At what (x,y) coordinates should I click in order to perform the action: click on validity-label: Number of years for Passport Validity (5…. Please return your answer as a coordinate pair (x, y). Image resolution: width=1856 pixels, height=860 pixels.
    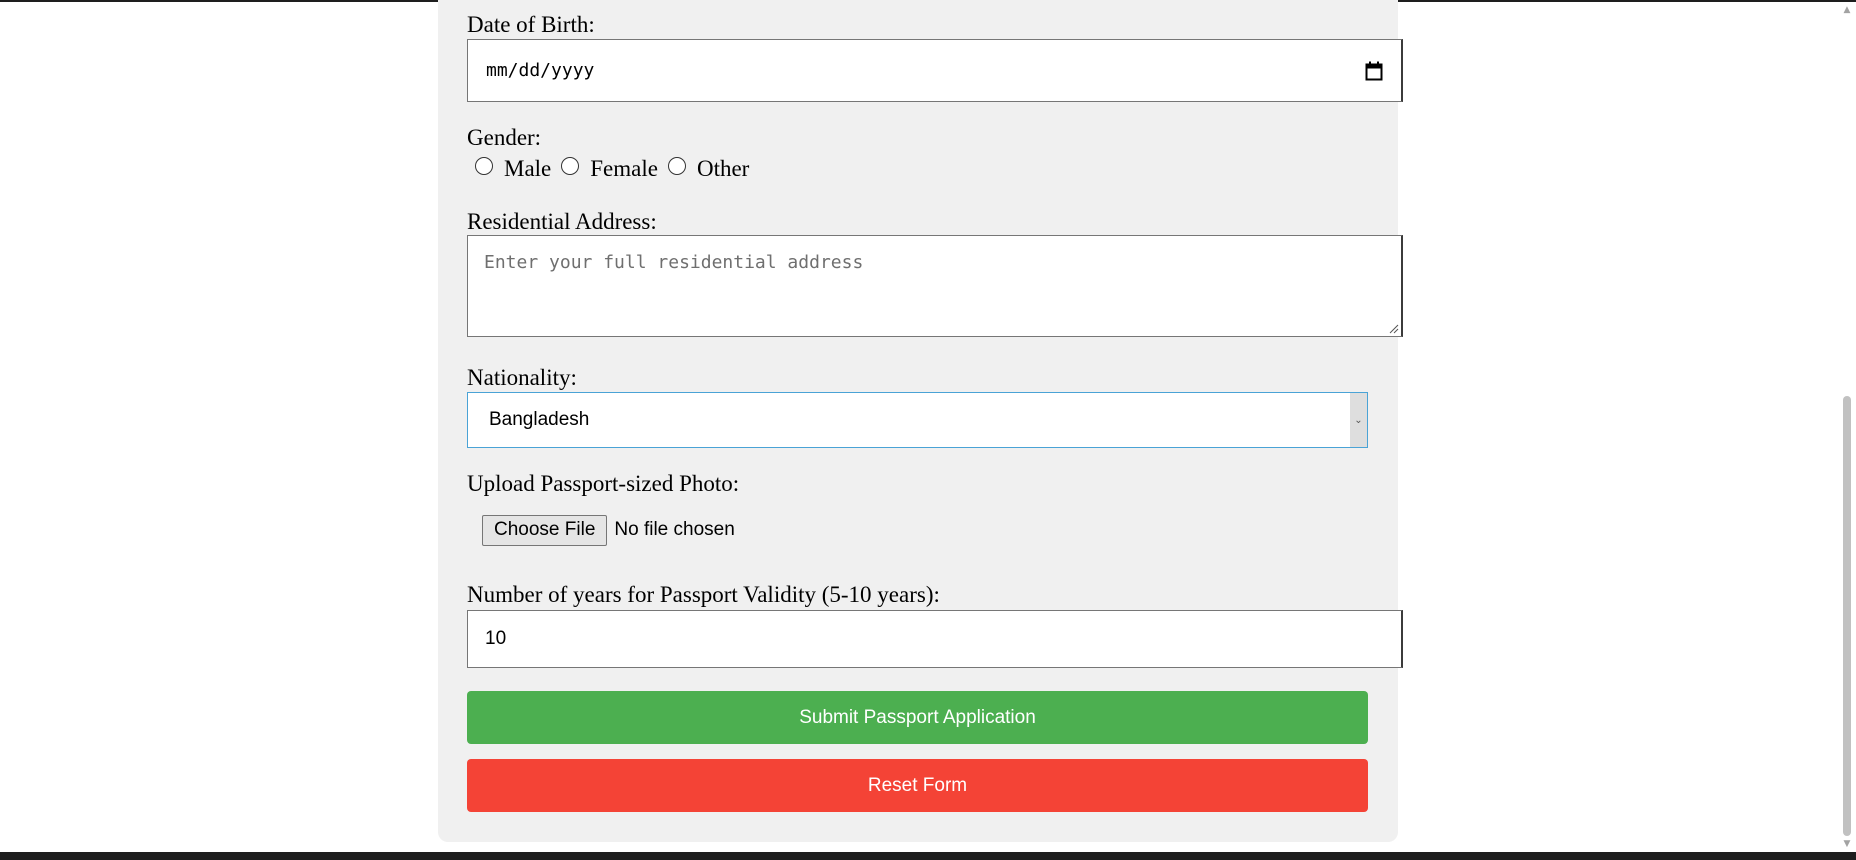
    Looking at the image, I should click on (703, 594).